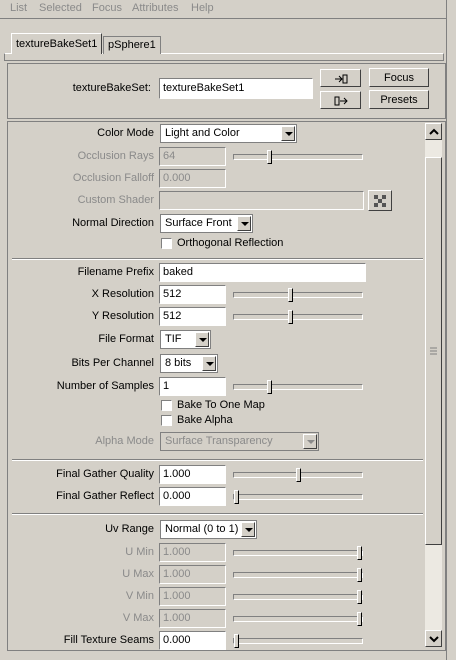 The image size is (456, 660). Describe the element at coordinates (189, 363) in the screenshot. I see `bits-per-channel-dropdown: 8 bits` at that location.